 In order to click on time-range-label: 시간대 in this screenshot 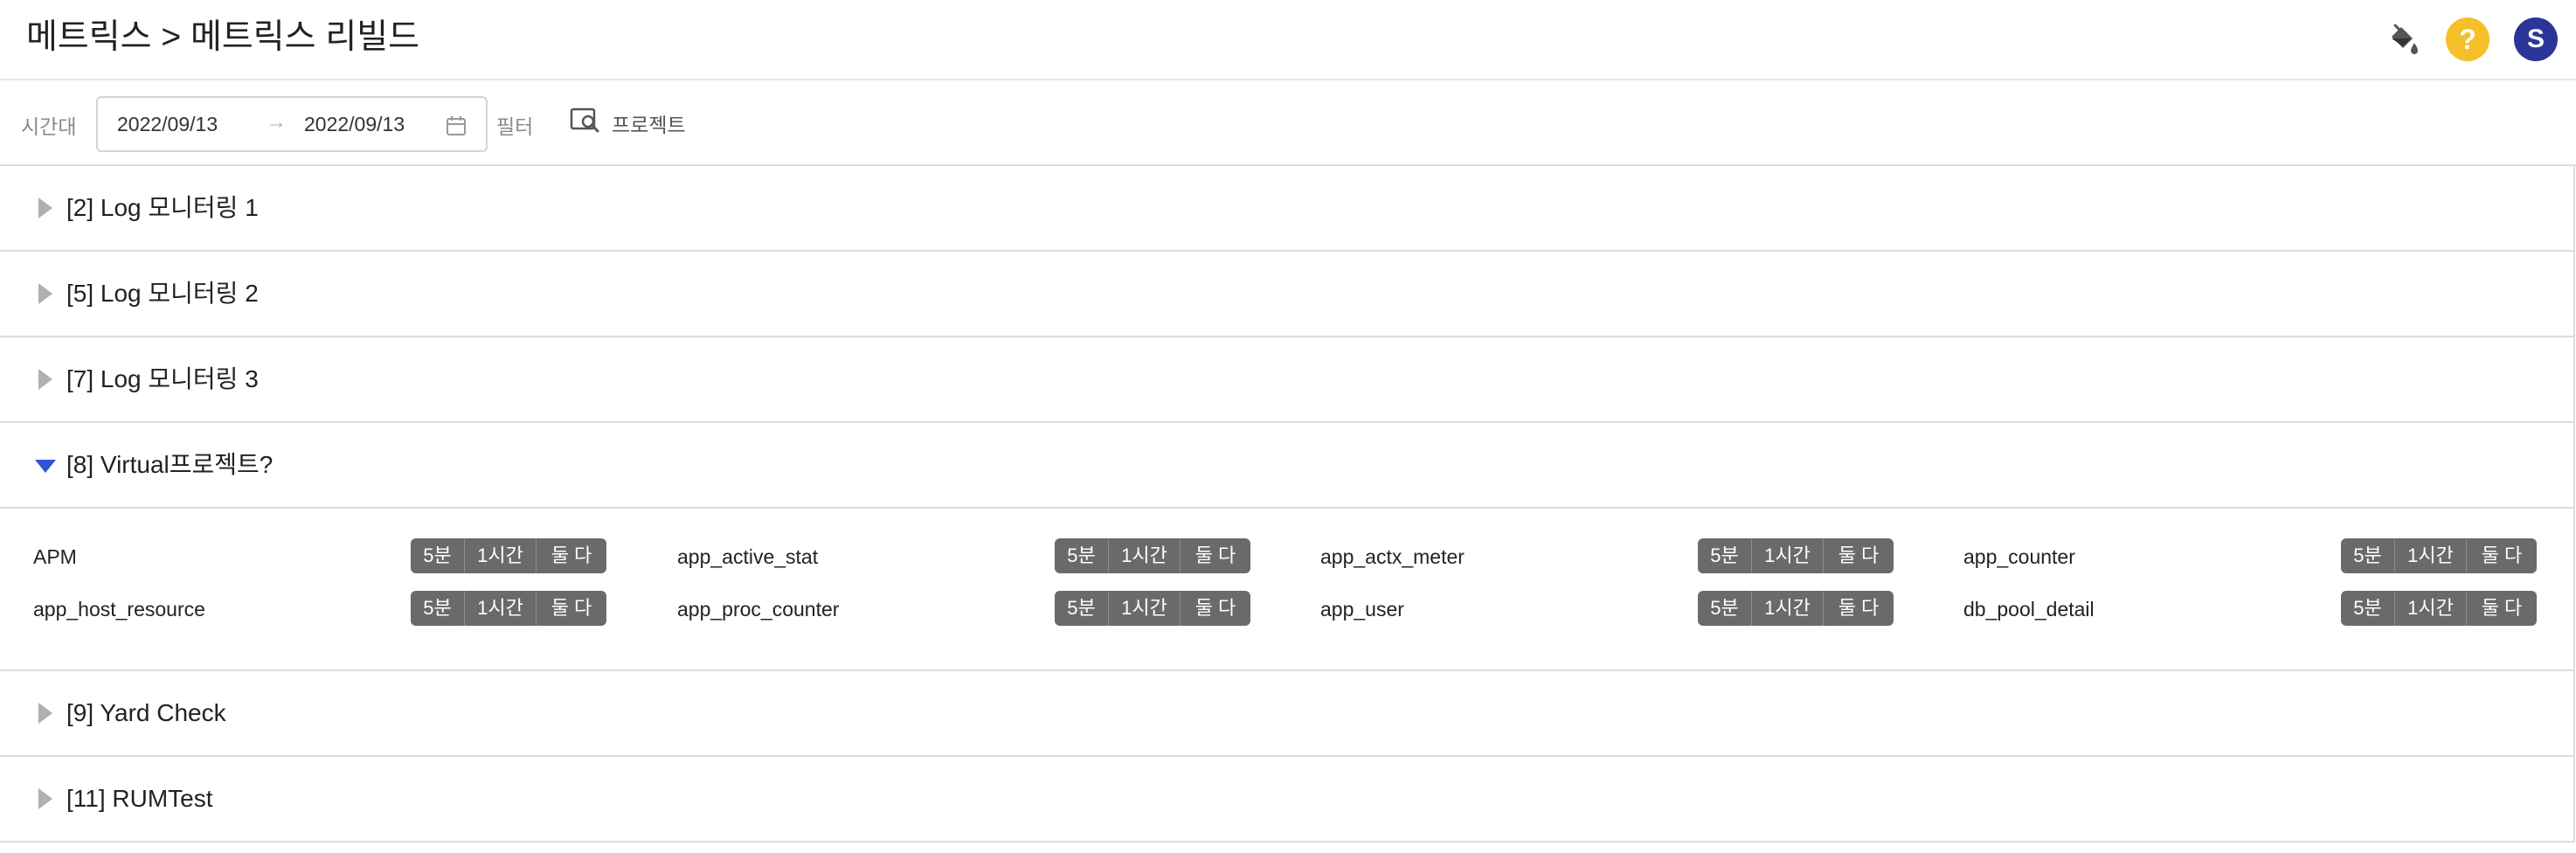, I will do `click(49, 127)`.